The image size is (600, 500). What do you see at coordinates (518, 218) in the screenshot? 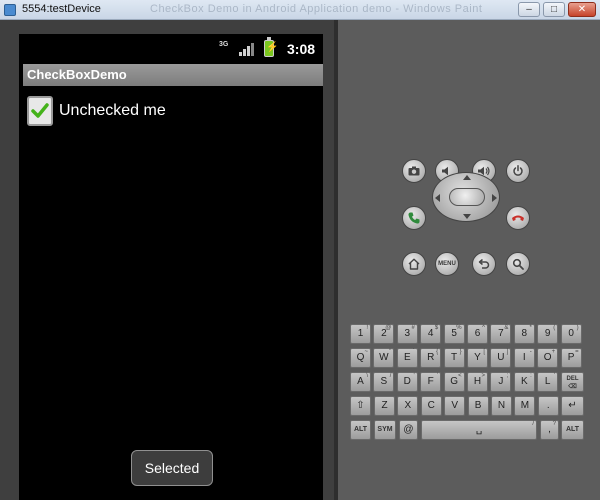
I see `end-call-button` at bounding box center [518, 218].